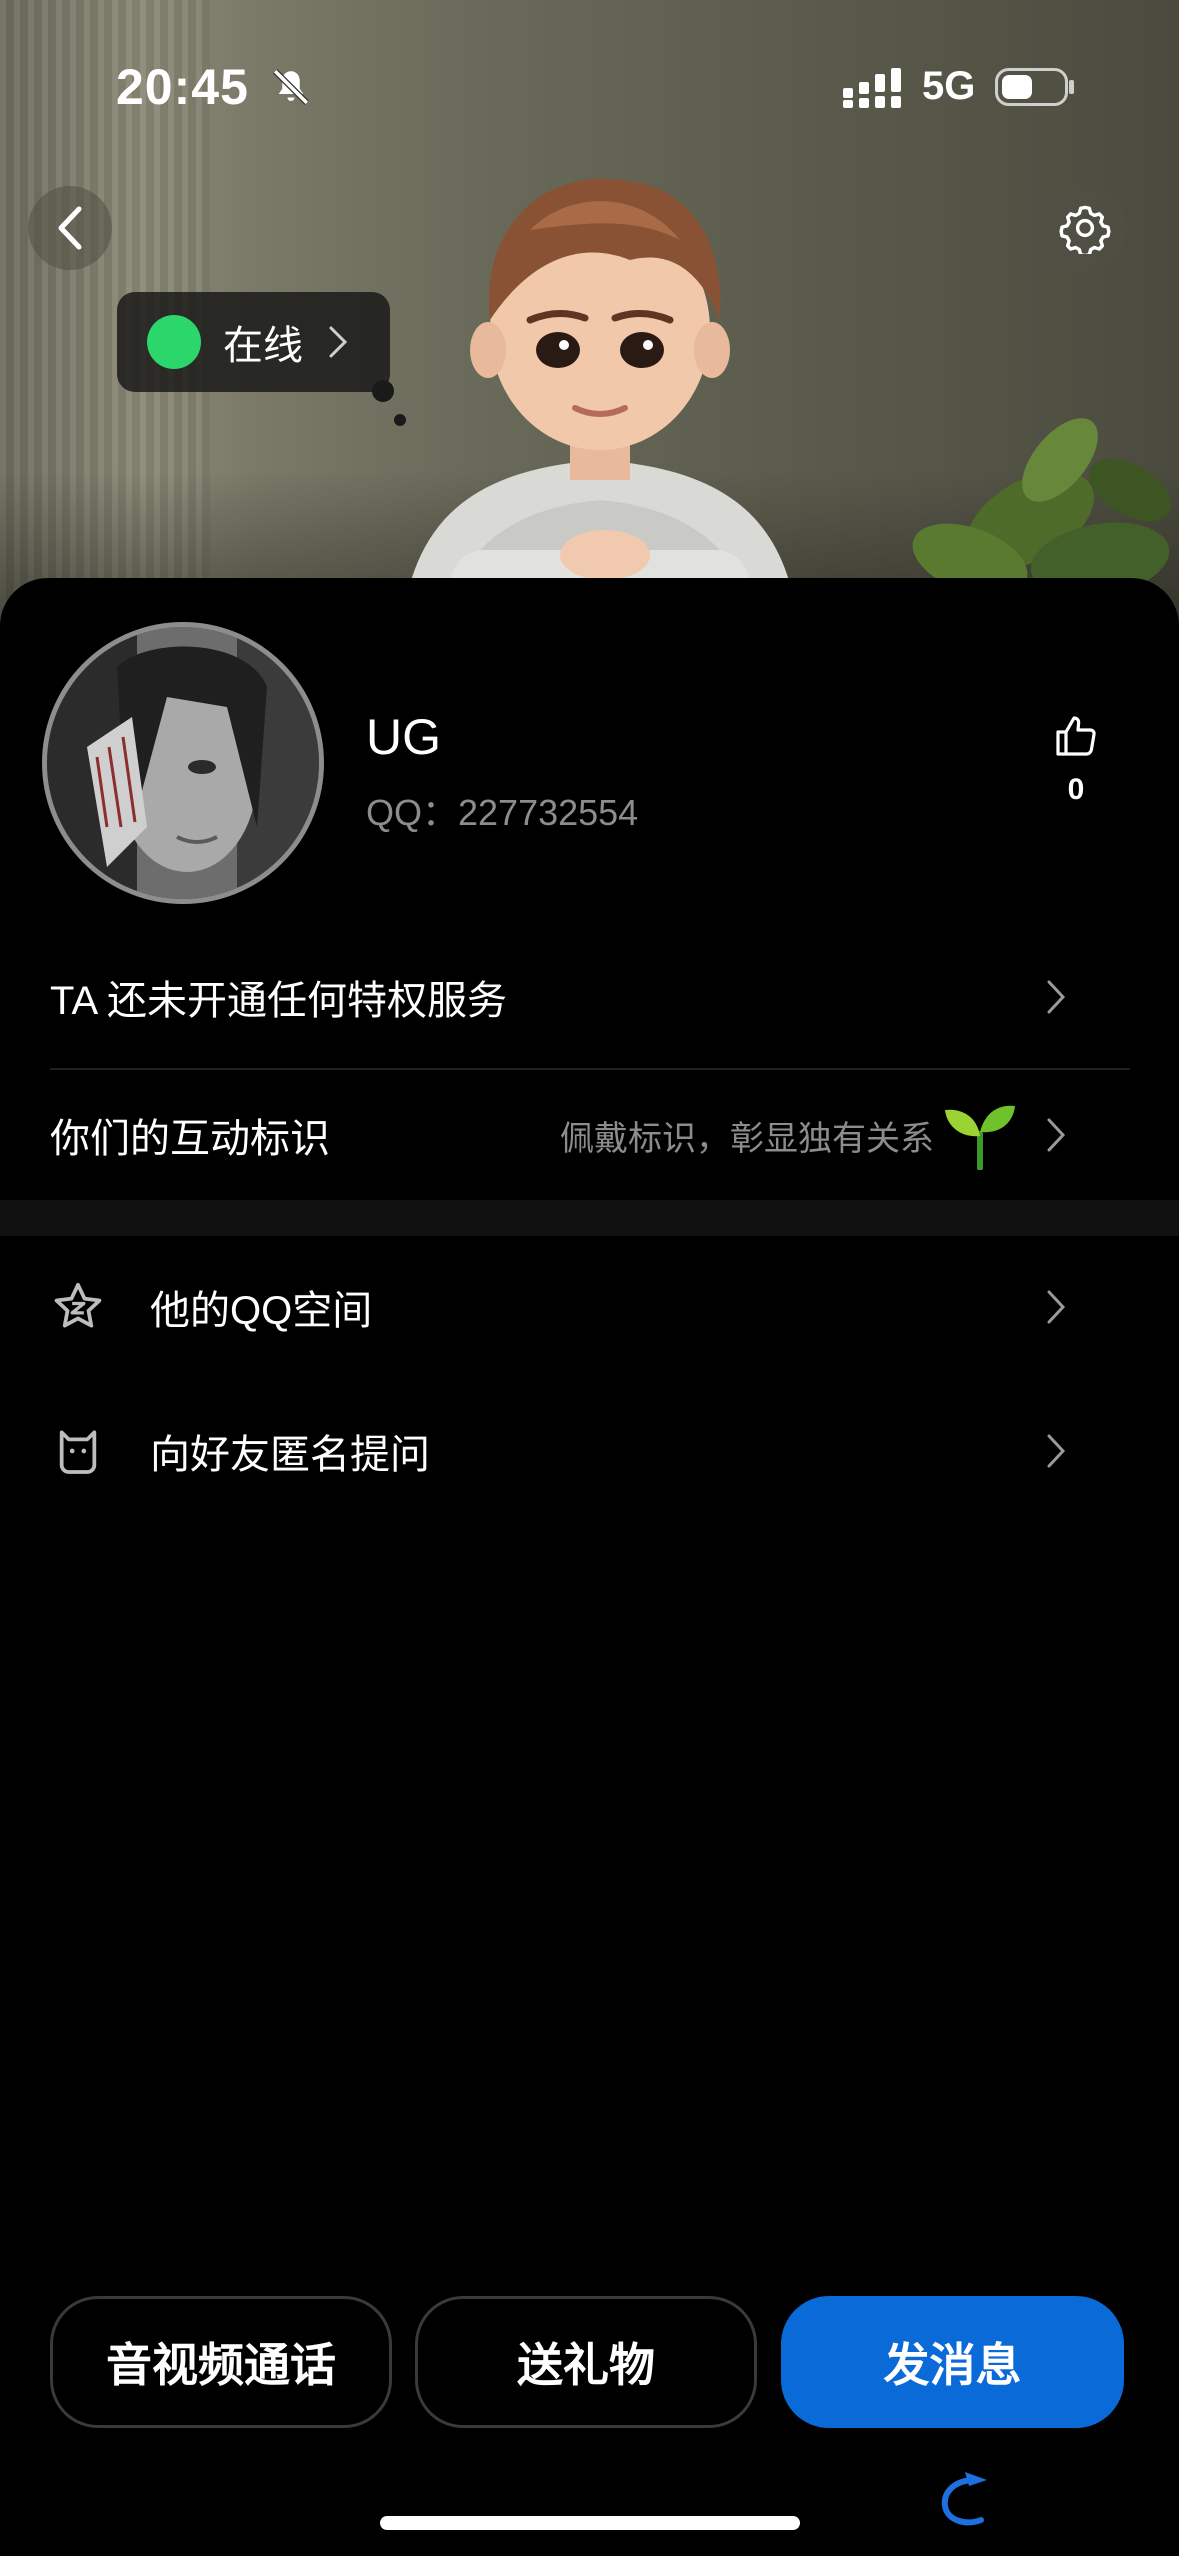  I want to click on thumbs-up-icon, so click(1076, 736).